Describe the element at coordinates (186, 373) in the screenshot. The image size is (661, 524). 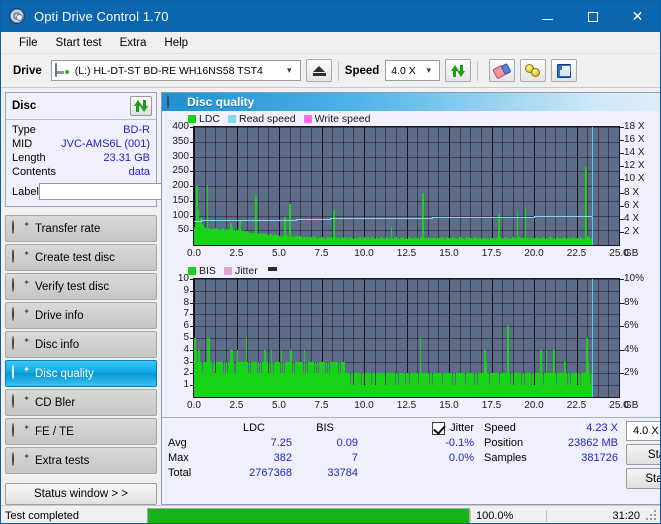
I see `y-tick-label: 2` at that location.